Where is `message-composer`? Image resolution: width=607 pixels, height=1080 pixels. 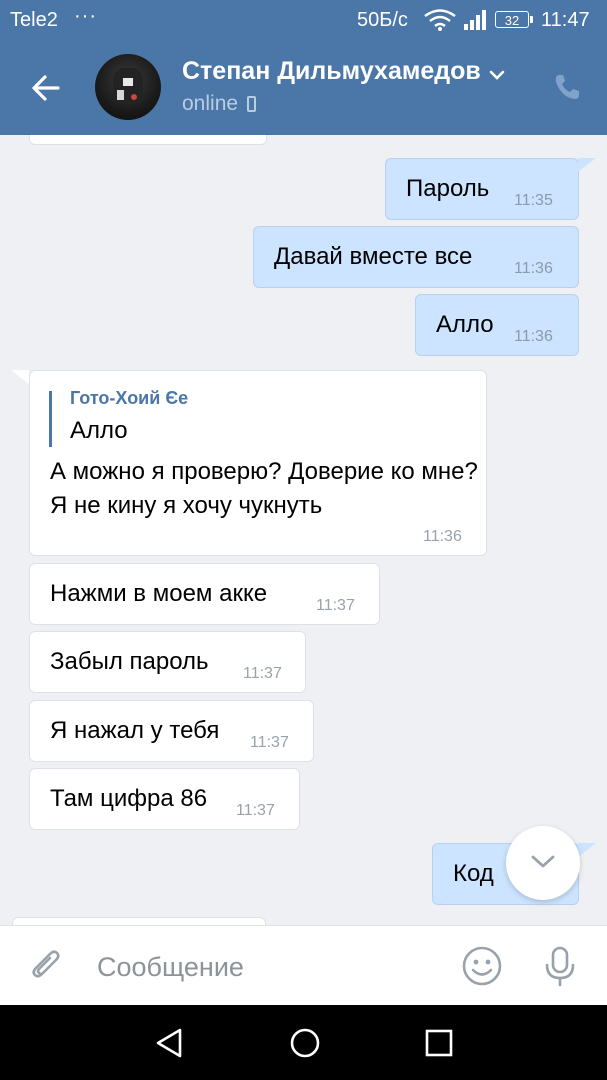
message-composer is located at coordinates (303, 965).